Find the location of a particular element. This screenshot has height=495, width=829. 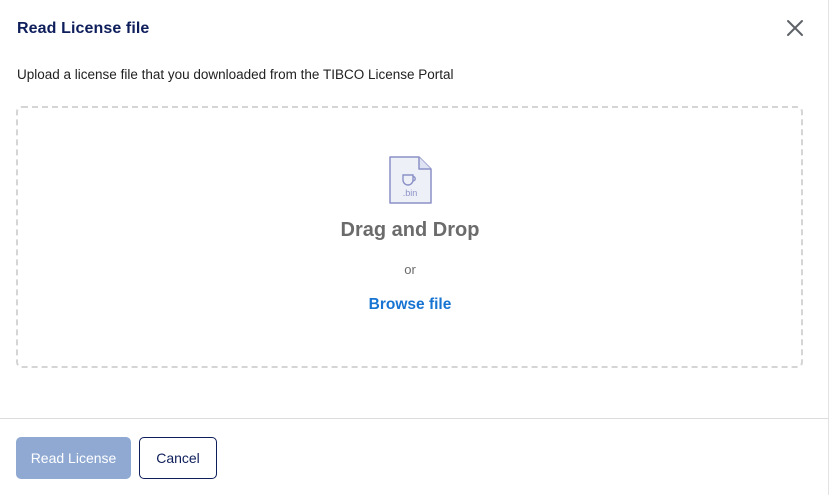

close-button is located at coordinates (795, 28).